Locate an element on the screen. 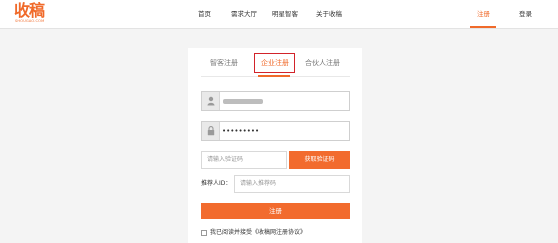 The width and height of the screenshot is (558, 243). nav-home: 首页 is located at coordinates (204, 14).